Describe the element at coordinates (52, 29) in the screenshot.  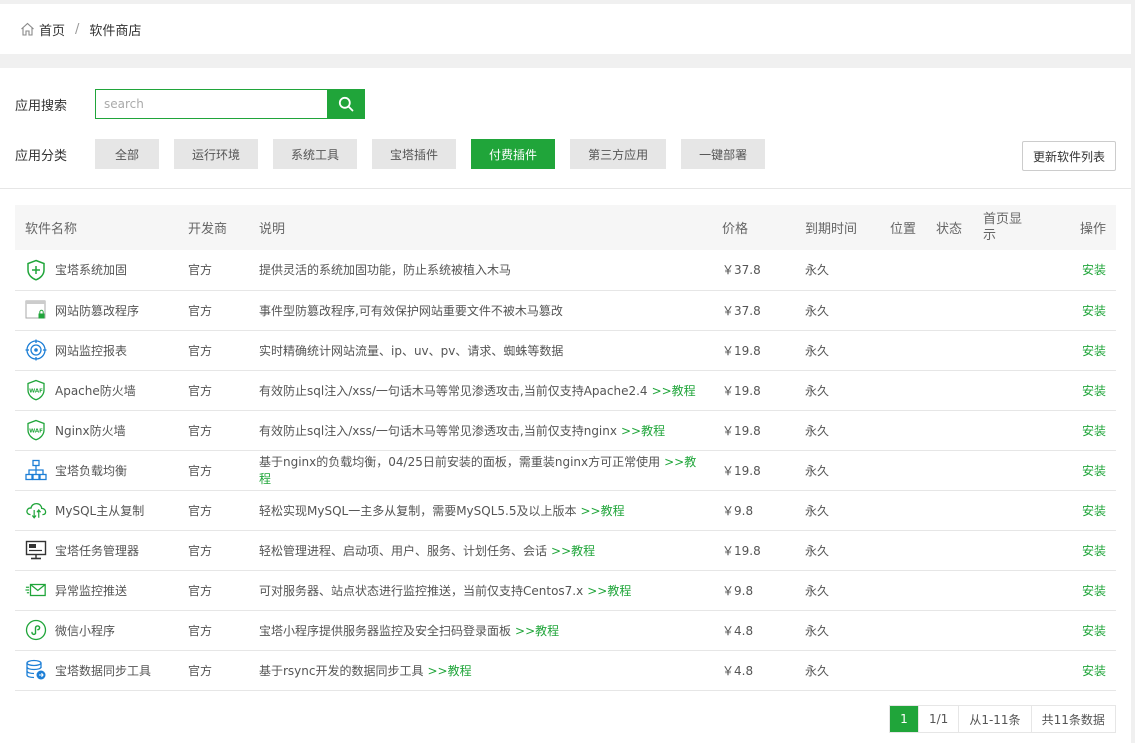
I see `breadcrumb-home-label: 首页` at that location.